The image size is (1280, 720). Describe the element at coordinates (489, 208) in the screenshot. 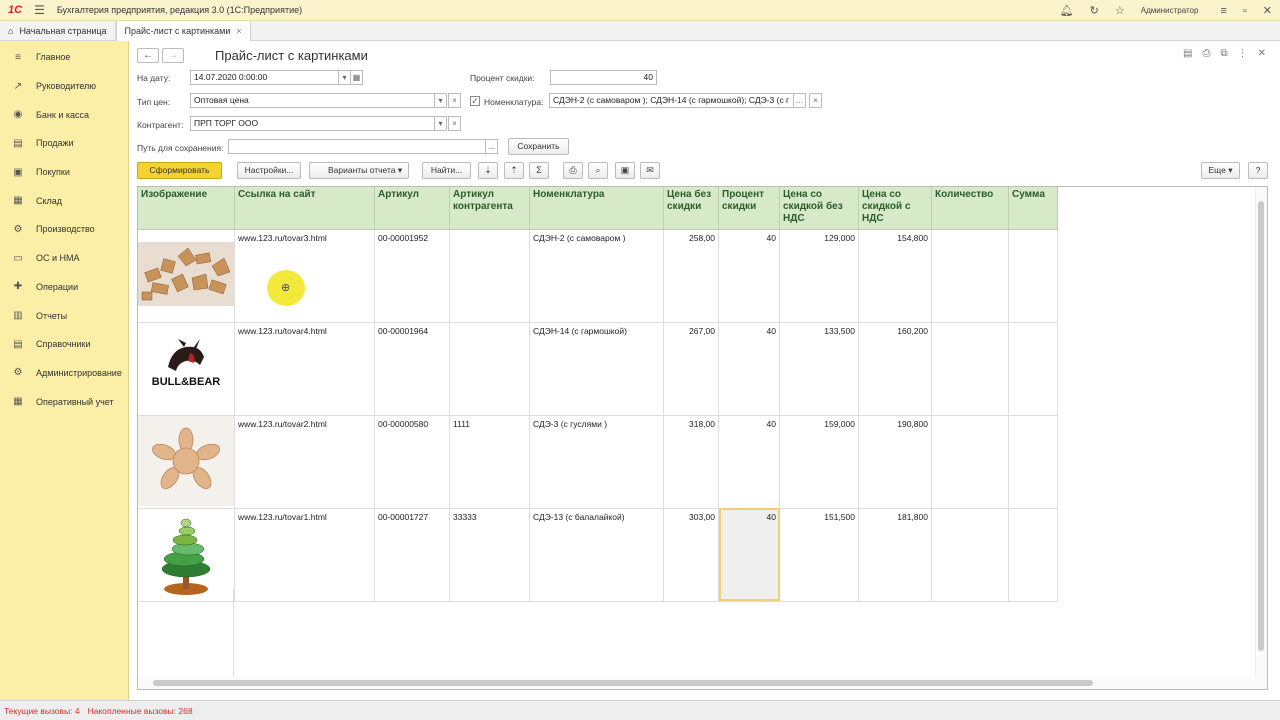

I see `column-header: Артикул контрагента` at that location.